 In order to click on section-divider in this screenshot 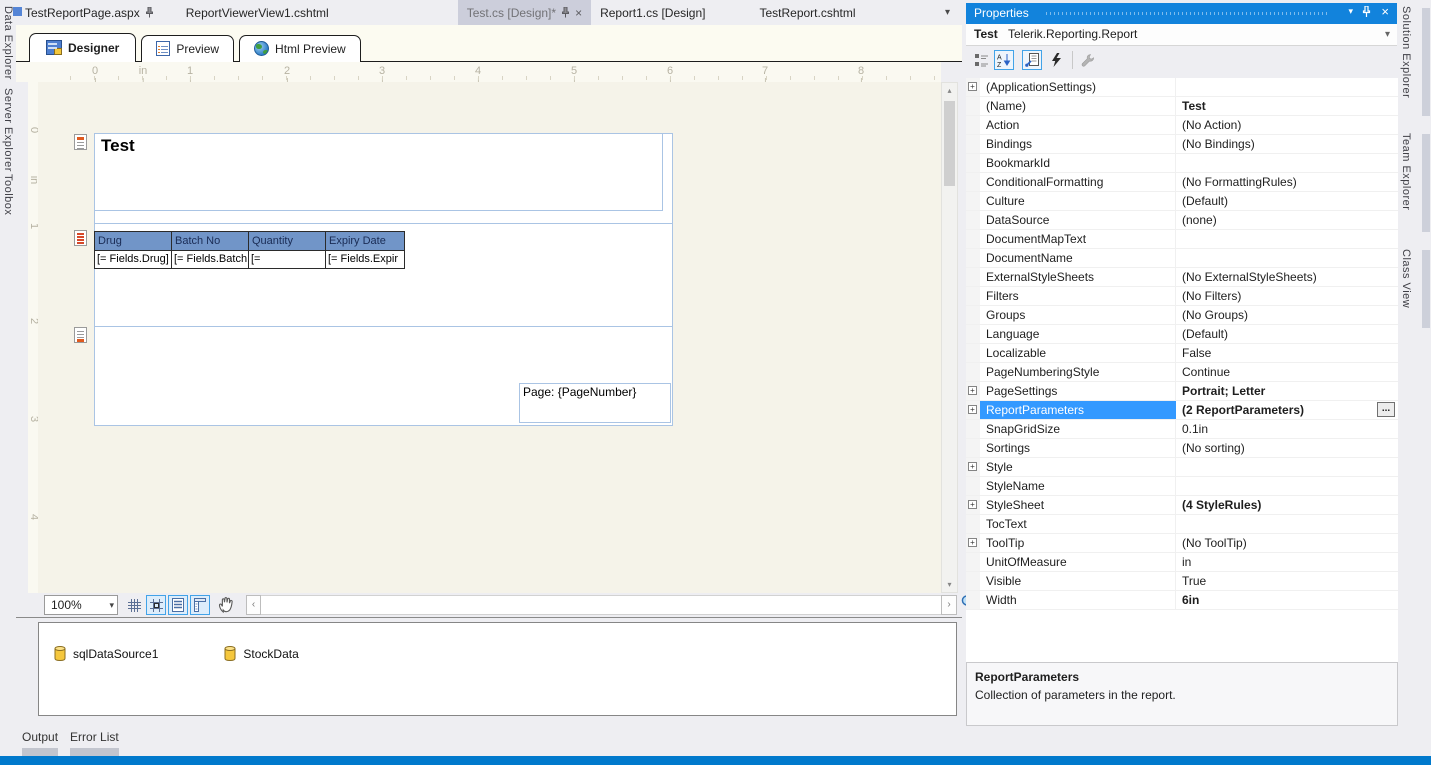, I will do `click(383, 326)`.